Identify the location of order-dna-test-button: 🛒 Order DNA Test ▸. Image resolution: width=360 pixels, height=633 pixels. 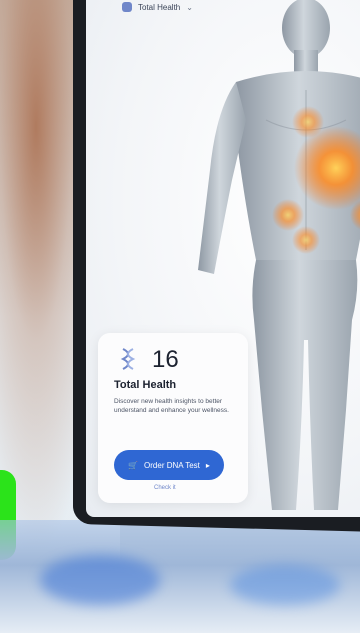
(169, 465).